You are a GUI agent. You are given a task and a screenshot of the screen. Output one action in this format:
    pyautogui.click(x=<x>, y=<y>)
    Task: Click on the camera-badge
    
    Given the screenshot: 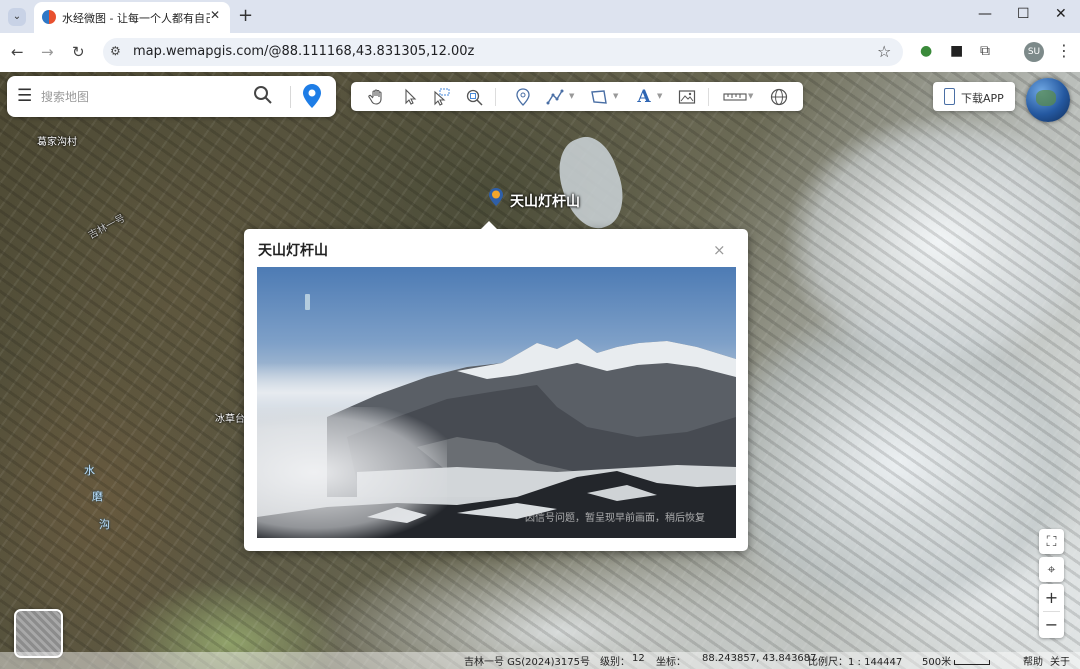 What is the action you would take?
    pyautogui.click(x=307, y=302)
    